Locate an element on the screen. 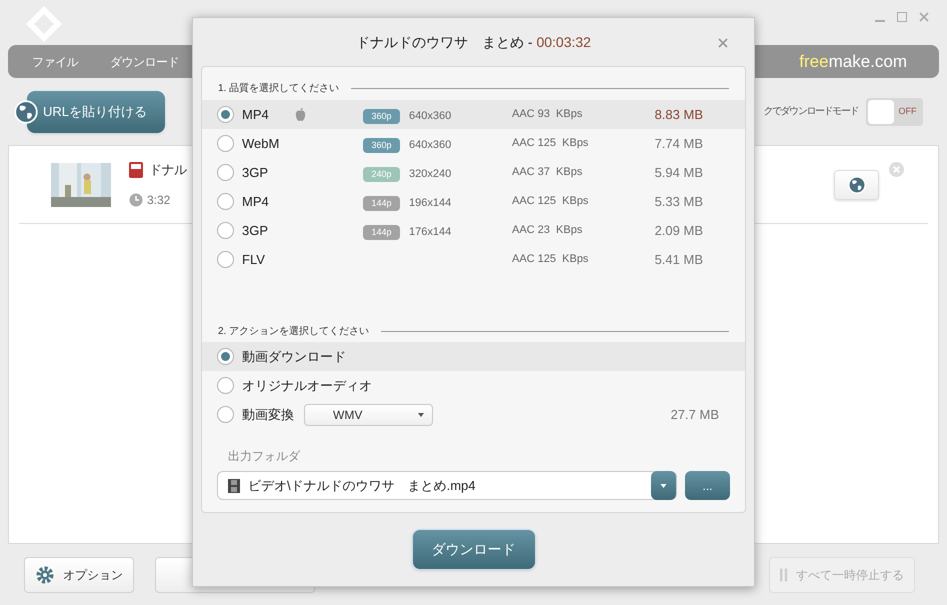 The image size is (947, 605). format-label: FLV is located at coordinates (254, 259).